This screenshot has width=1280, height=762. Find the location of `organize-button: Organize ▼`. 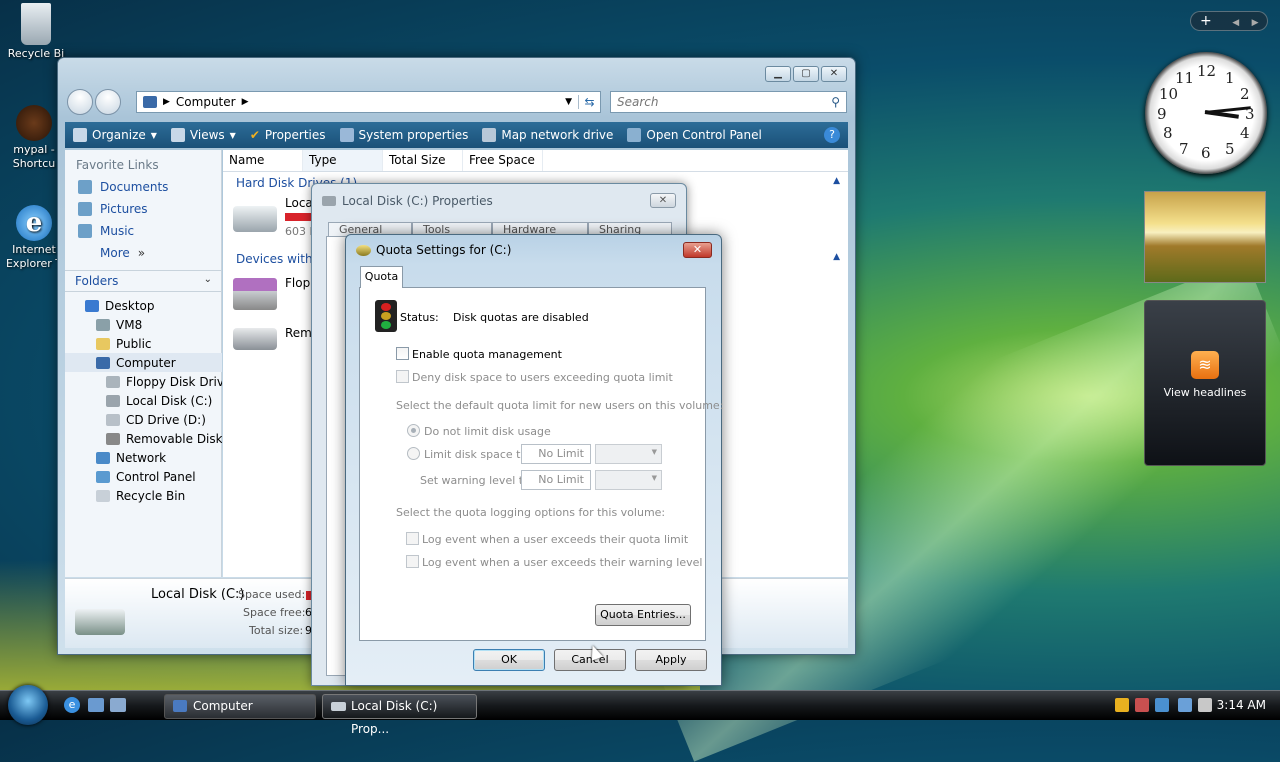

organize-button: Organize ▼ is located at coordinates (115, 135).